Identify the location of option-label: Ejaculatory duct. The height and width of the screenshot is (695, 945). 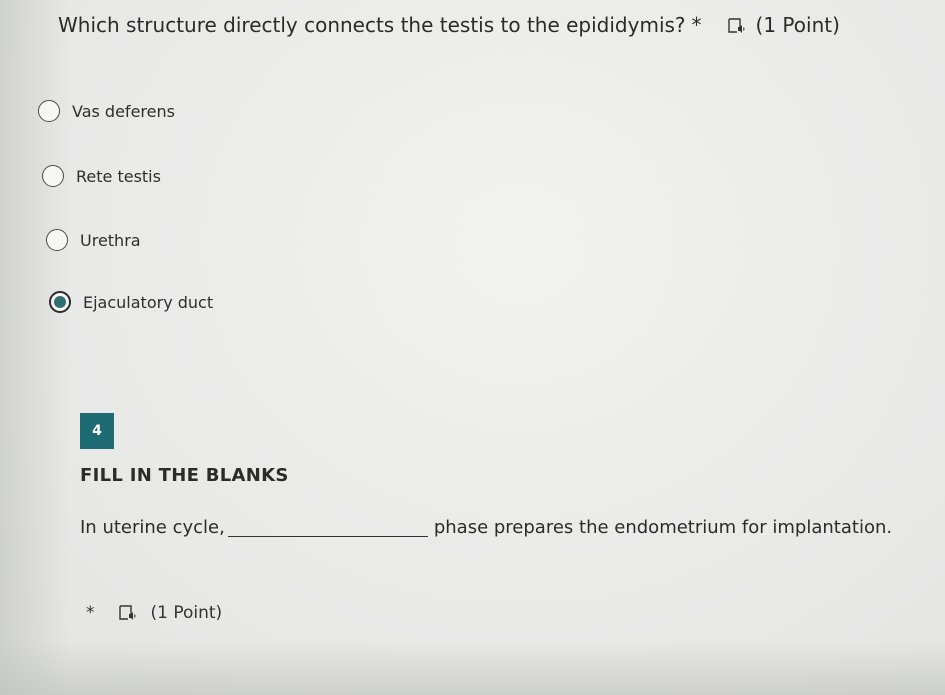
(148, 302).